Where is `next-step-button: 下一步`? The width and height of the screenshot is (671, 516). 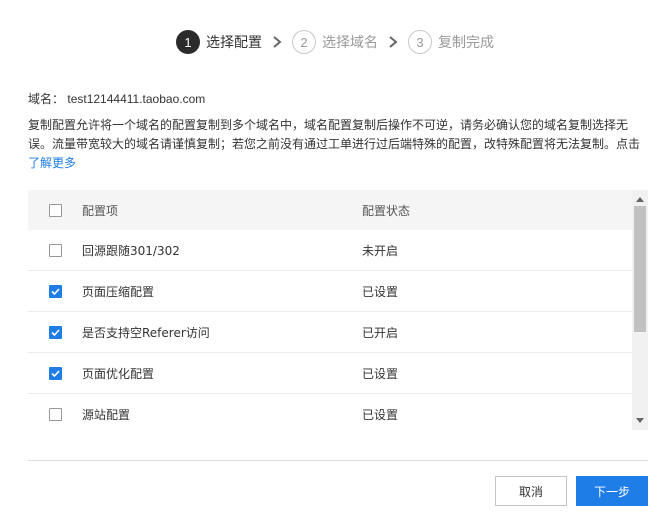
next-step-button: 下一步 is located at coordinates (612, 491).